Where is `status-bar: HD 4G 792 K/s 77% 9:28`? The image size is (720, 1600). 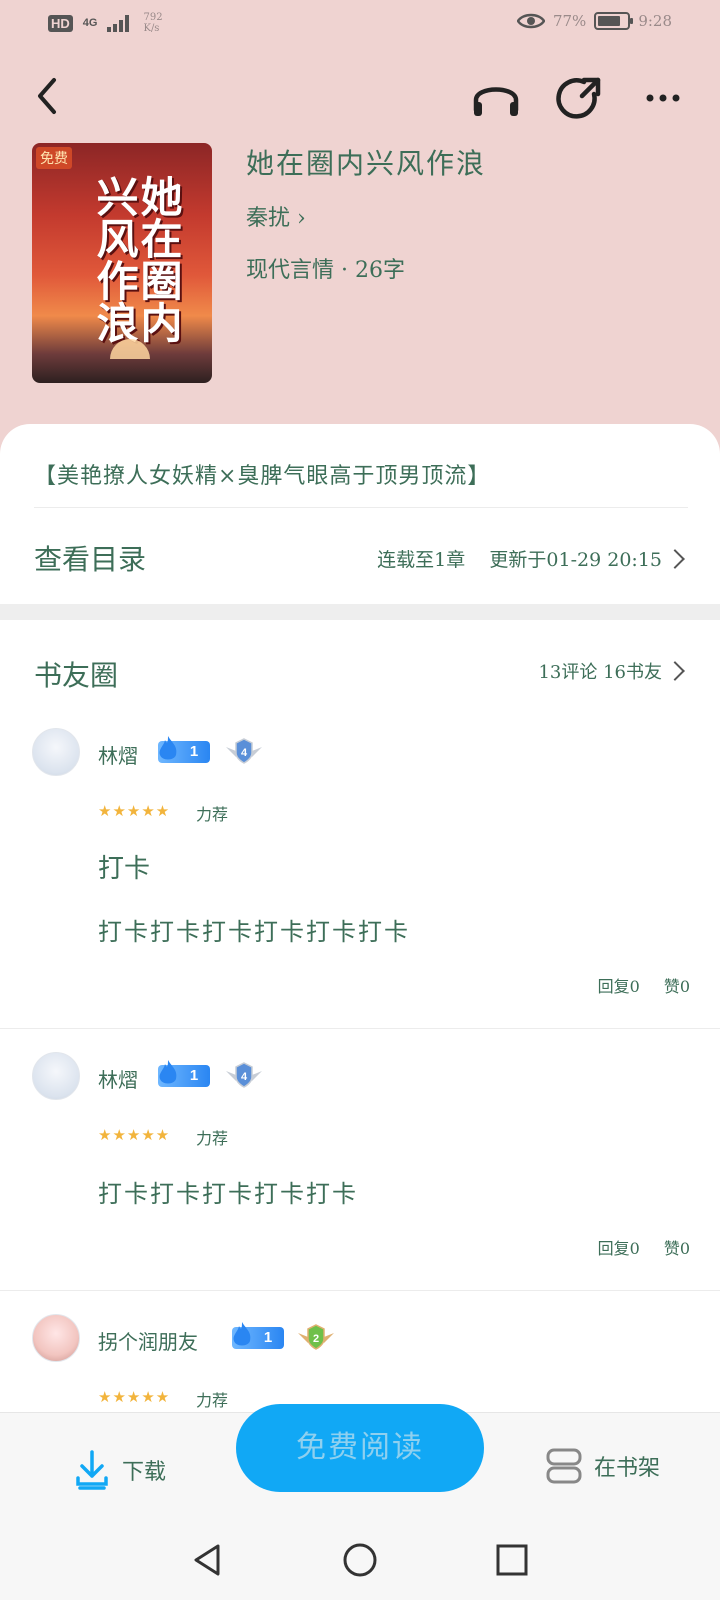 status-bar: HD 4G 792 K/s 77% 9:28 is located at coordinates (360, 24).